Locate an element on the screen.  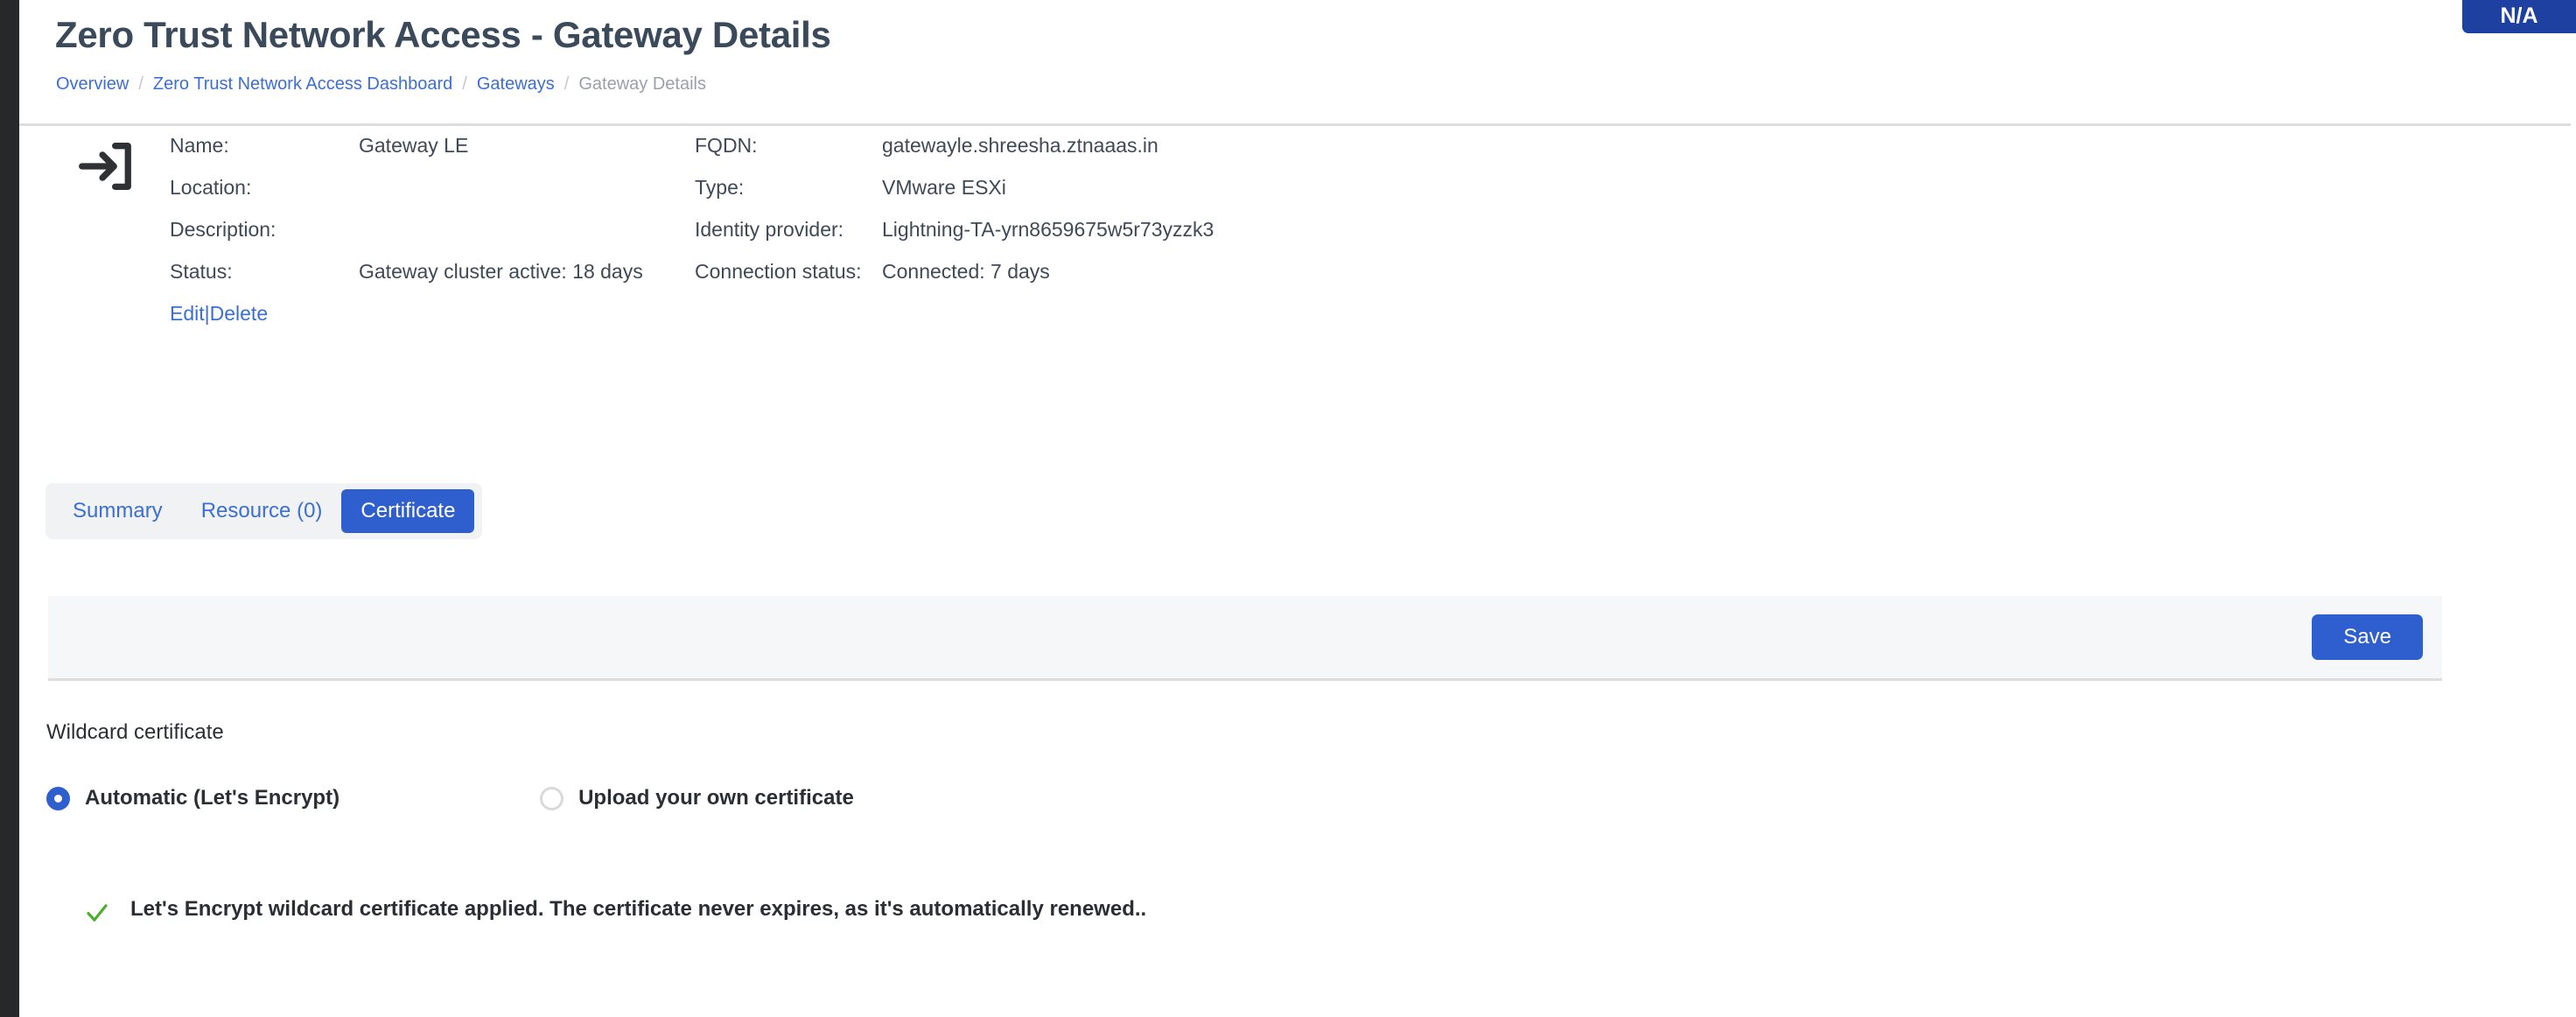
check-icon is located at coordinates (97, 913).